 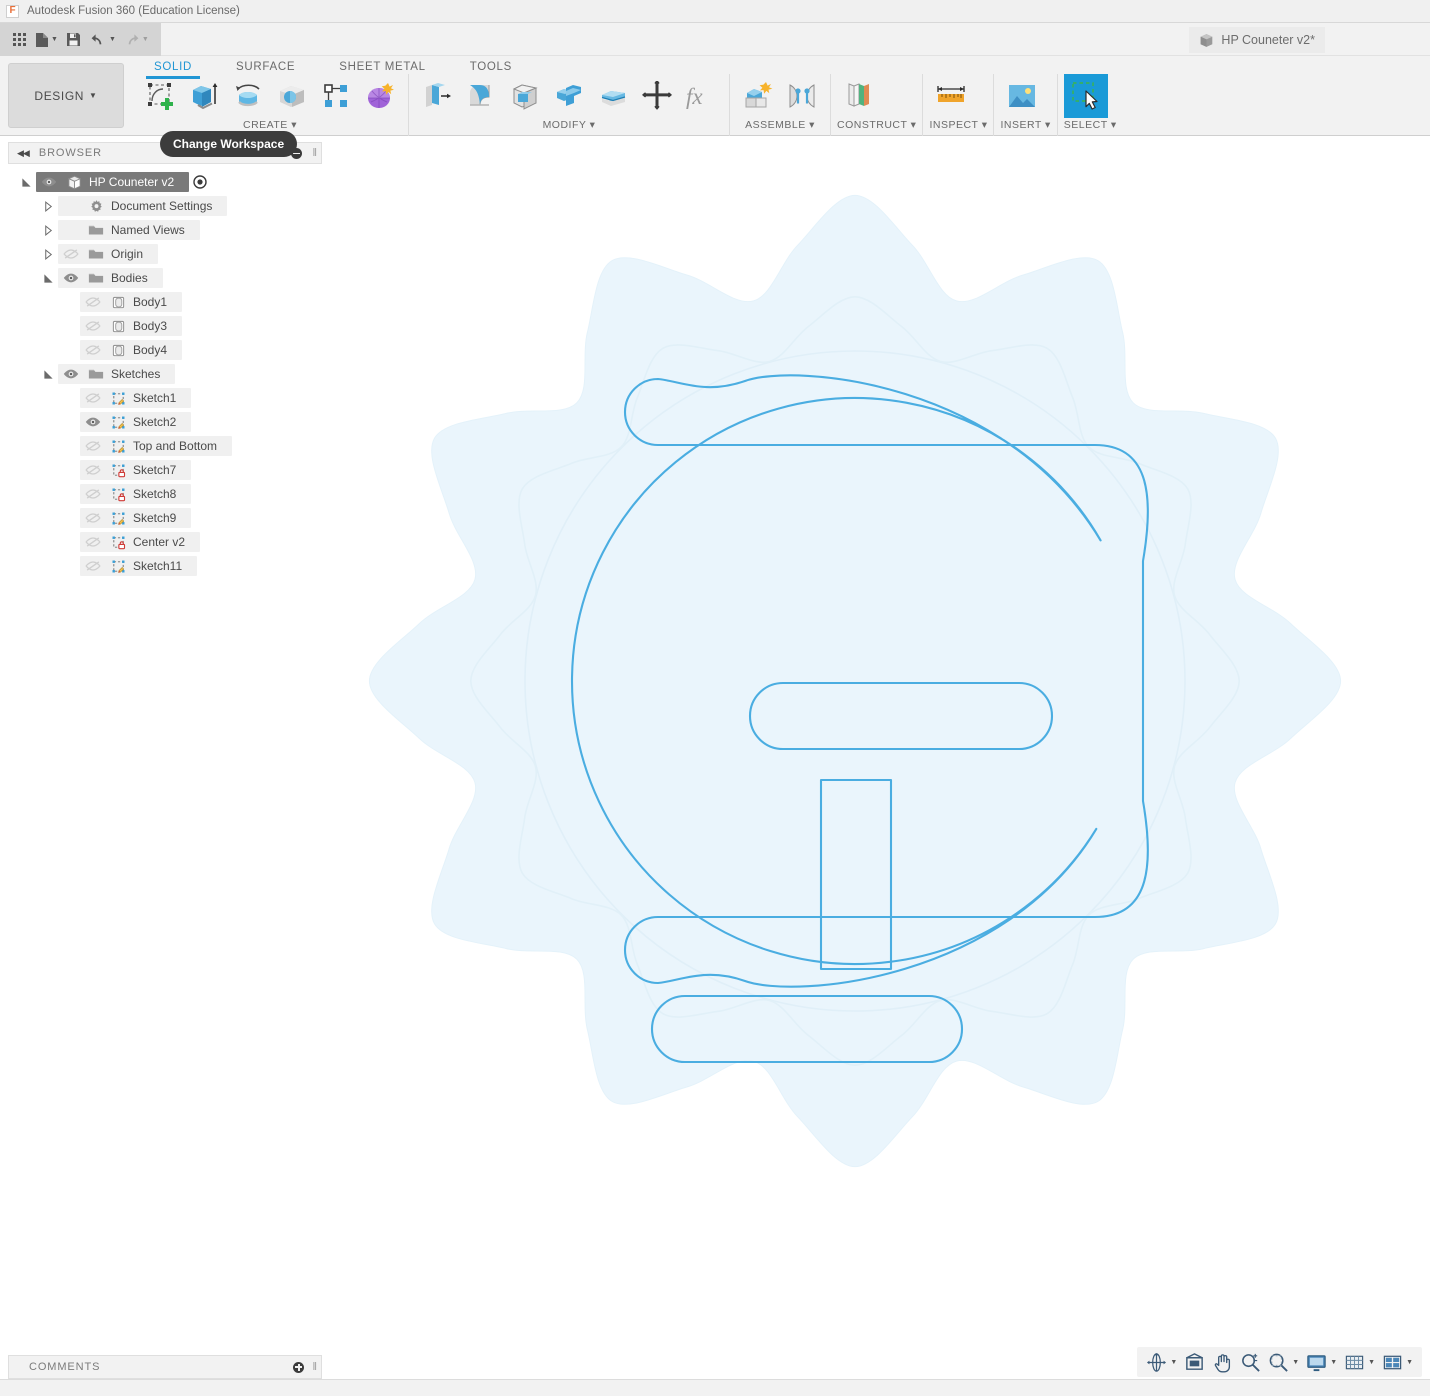 I want to click on tree-node-body: Sketch7, so click(x=136, y=470).